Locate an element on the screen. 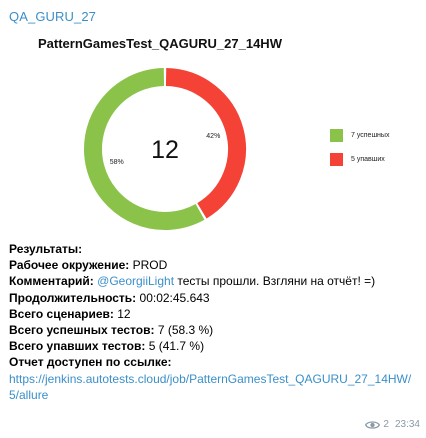  user-mention-link: @GeorgiiLight is located at coordinates (134, 281).